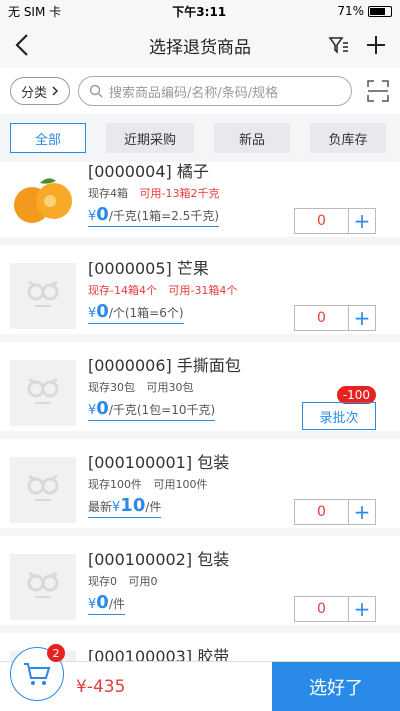 Image resolution: width=400 pixels, height=711 pixels. I want to click on stock-label: 现存-14箱4个, so click(122, 290).